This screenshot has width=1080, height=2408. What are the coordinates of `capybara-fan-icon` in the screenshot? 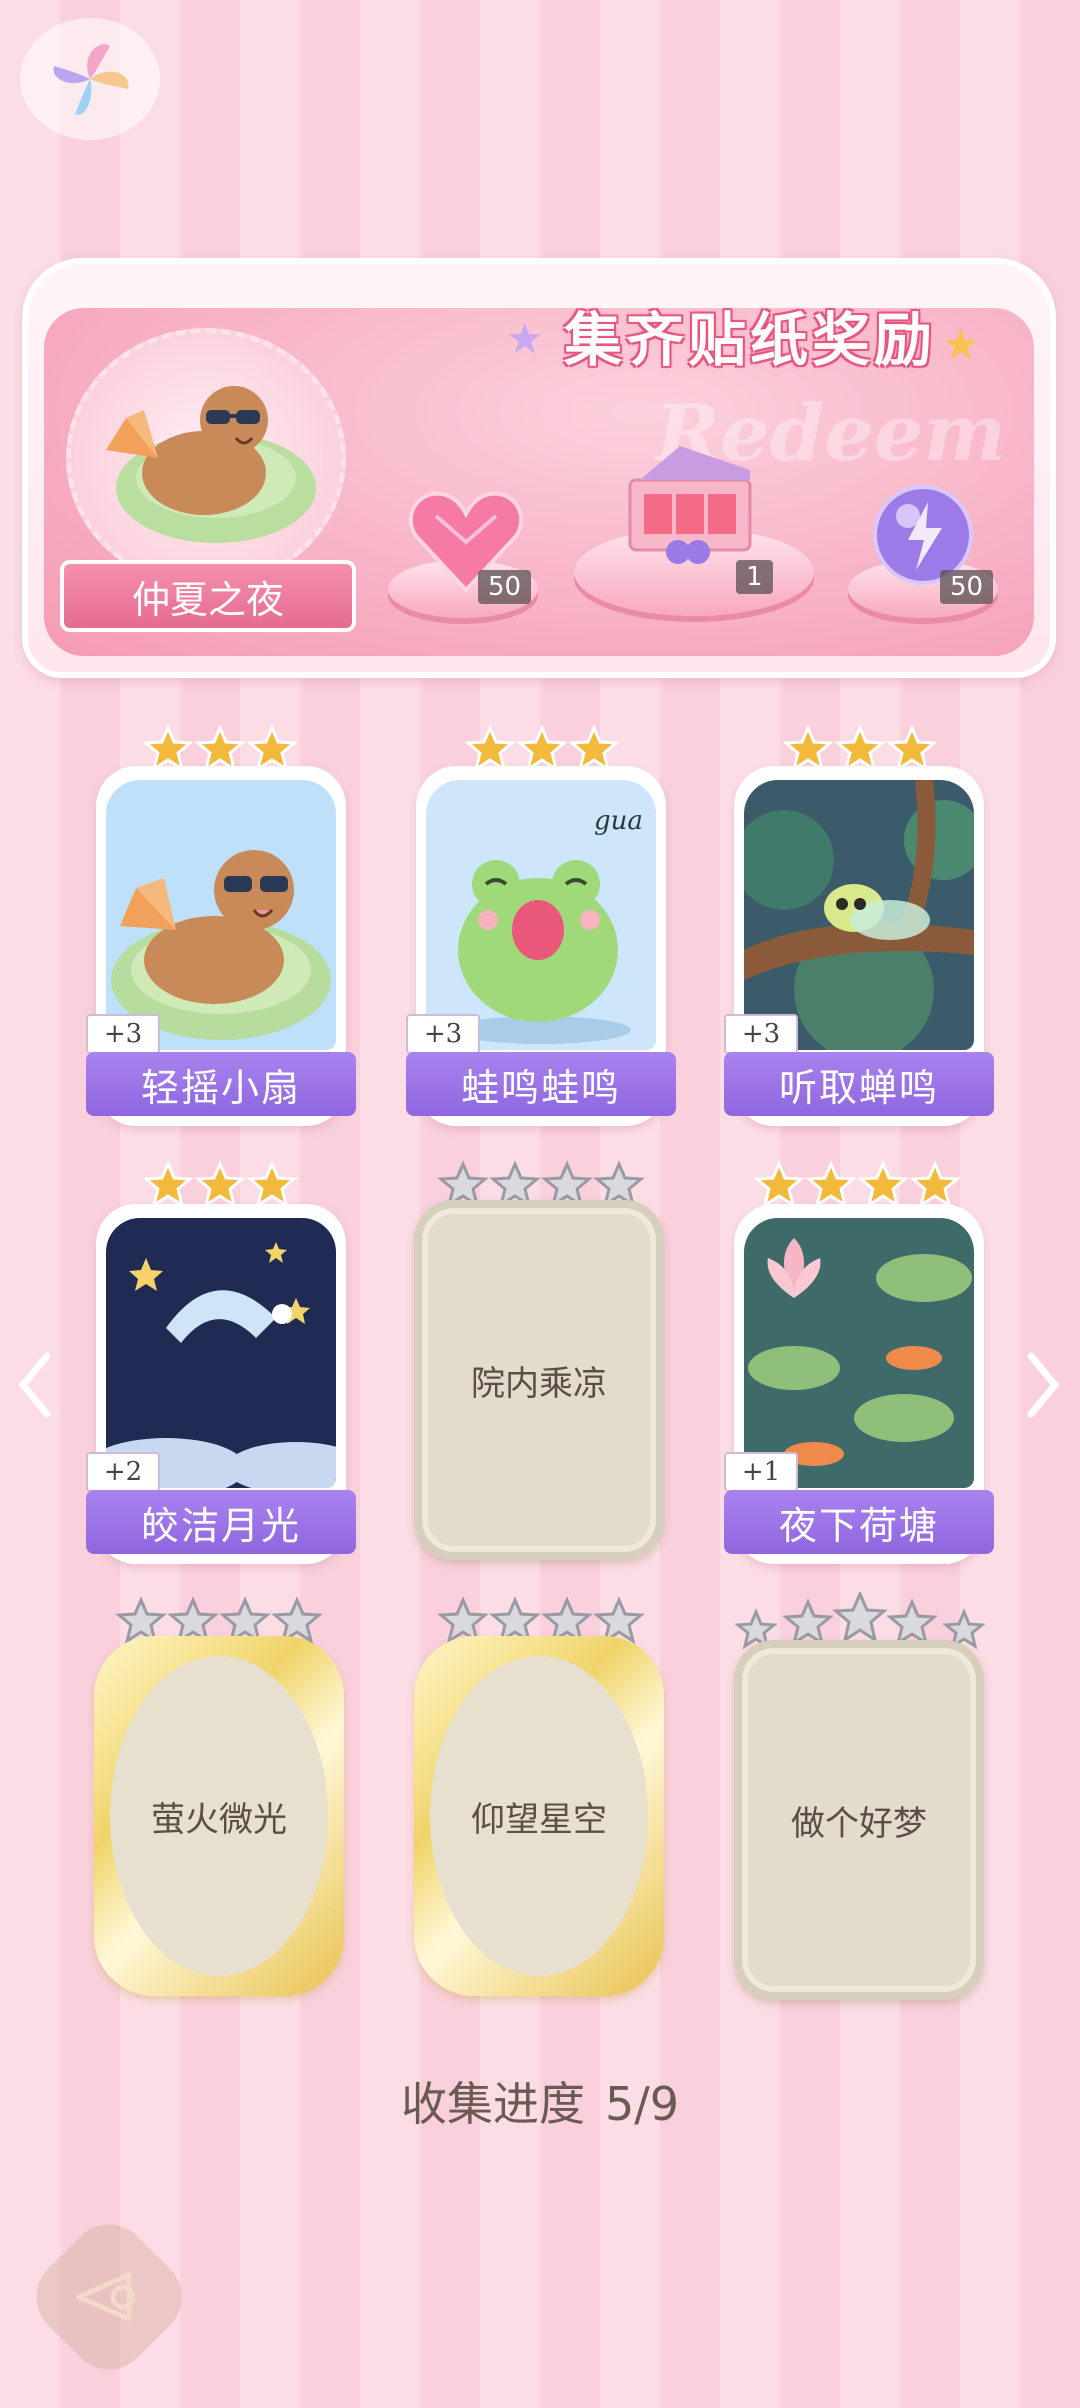 It's located at (221, 945).